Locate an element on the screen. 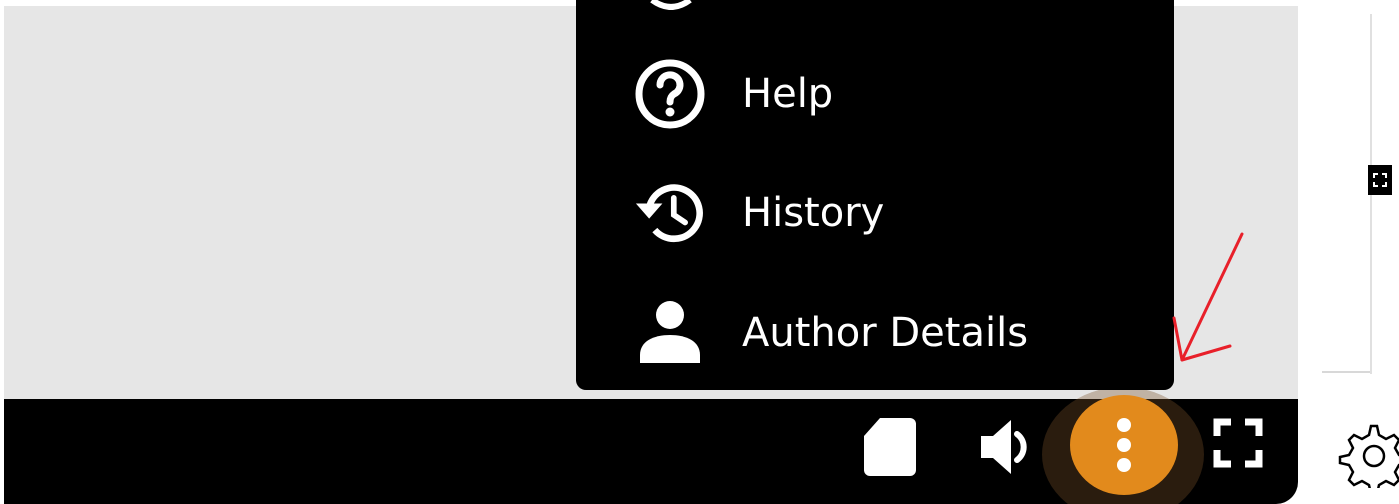  menu-item-label: Author Details is located at coordinates (885, 333).